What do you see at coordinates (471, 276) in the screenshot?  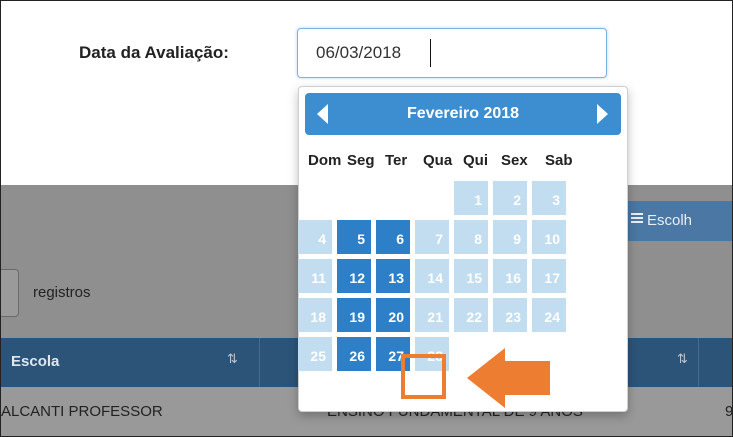 I see `calendar-day: 15` at bounding box center [471, 276].